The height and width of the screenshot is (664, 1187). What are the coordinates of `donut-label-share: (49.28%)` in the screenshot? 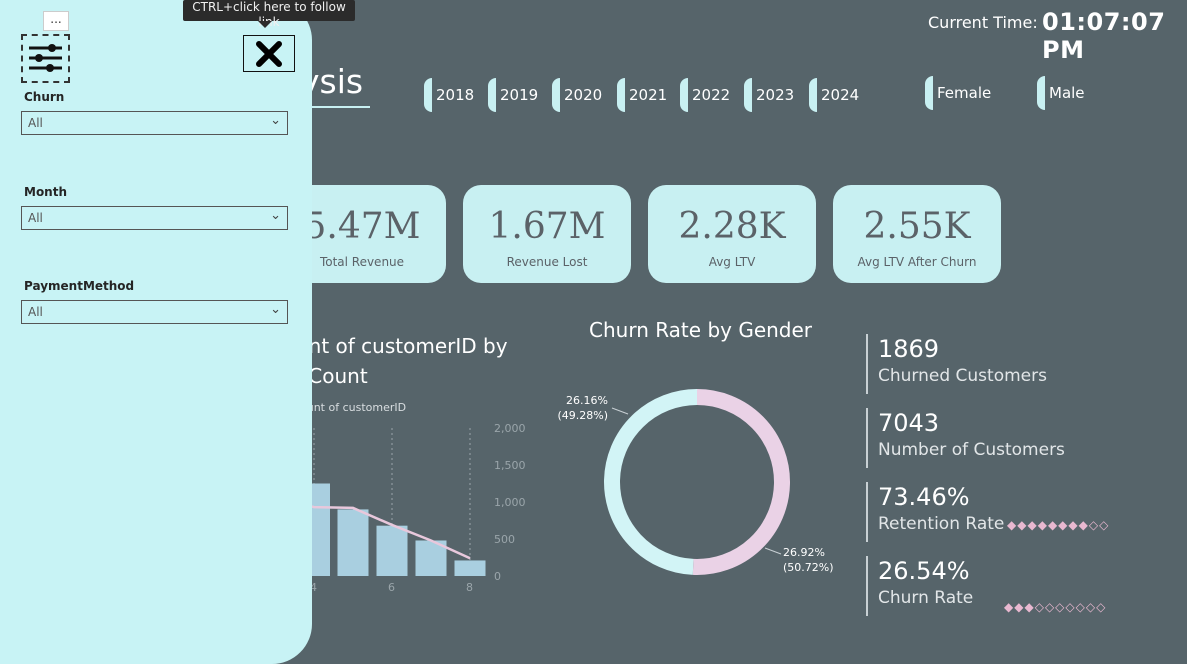 It's located at (582, 415).